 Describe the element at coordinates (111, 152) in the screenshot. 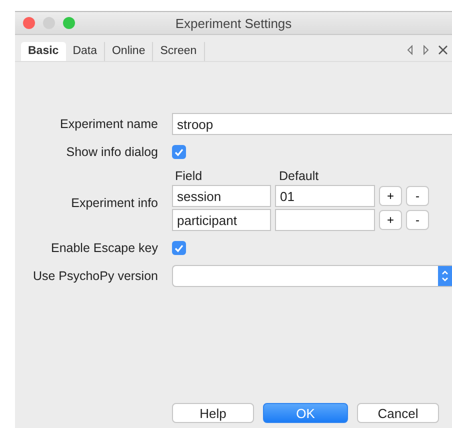

I see `field-label: Show info dialog` at that location.